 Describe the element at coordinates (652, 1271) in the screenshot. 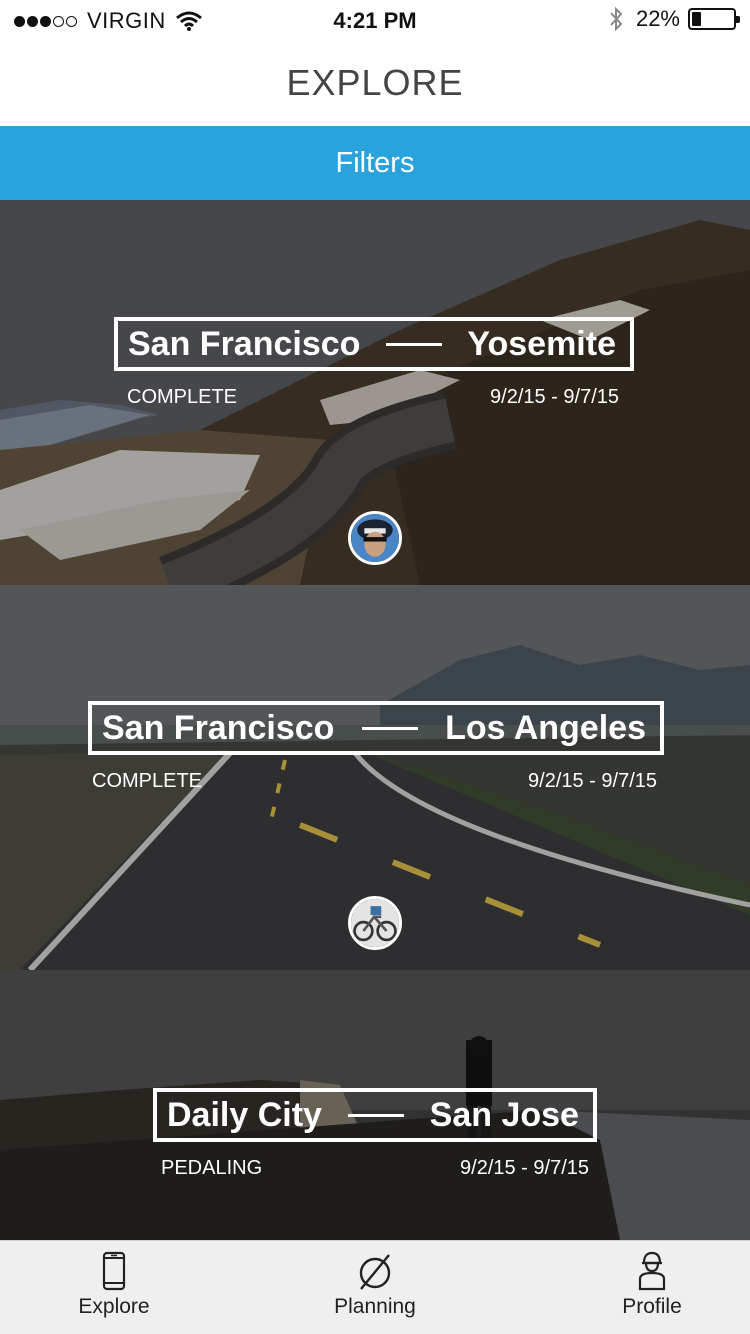

I see `person-icon` at that location.